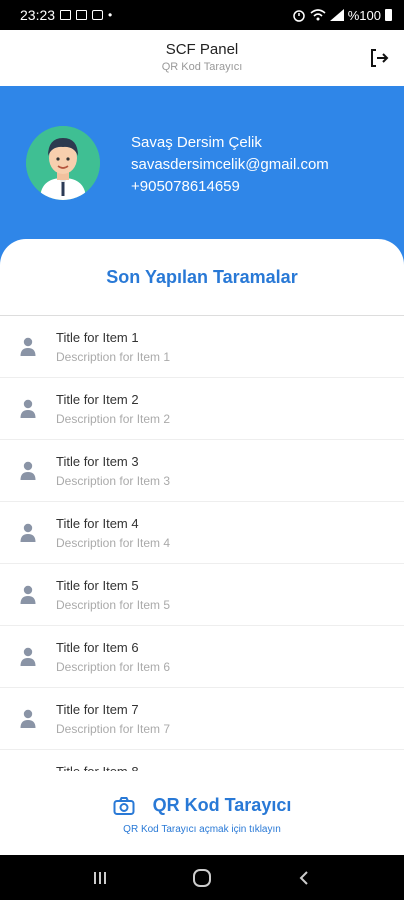  Describe the element at coordinates (113, 657) in the screenshot. I see `item-text: Title for Item 6 Description for Item 6` at that location.